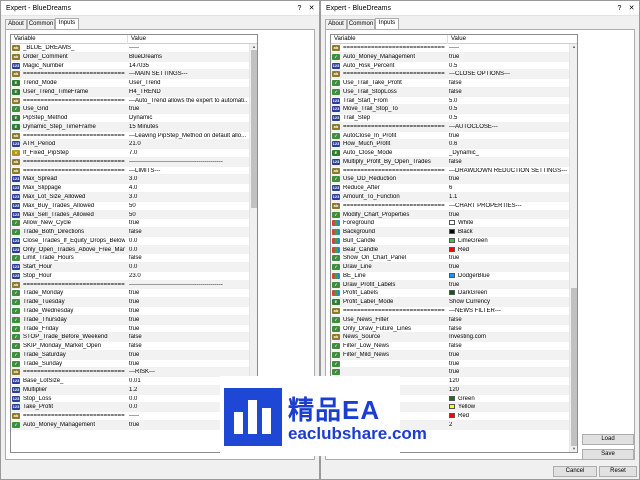 Image resolution: width=640 pixels, height=480 pixels. I want to click on table-row: 123 Take_Profit 0.0, so click(130, 408).